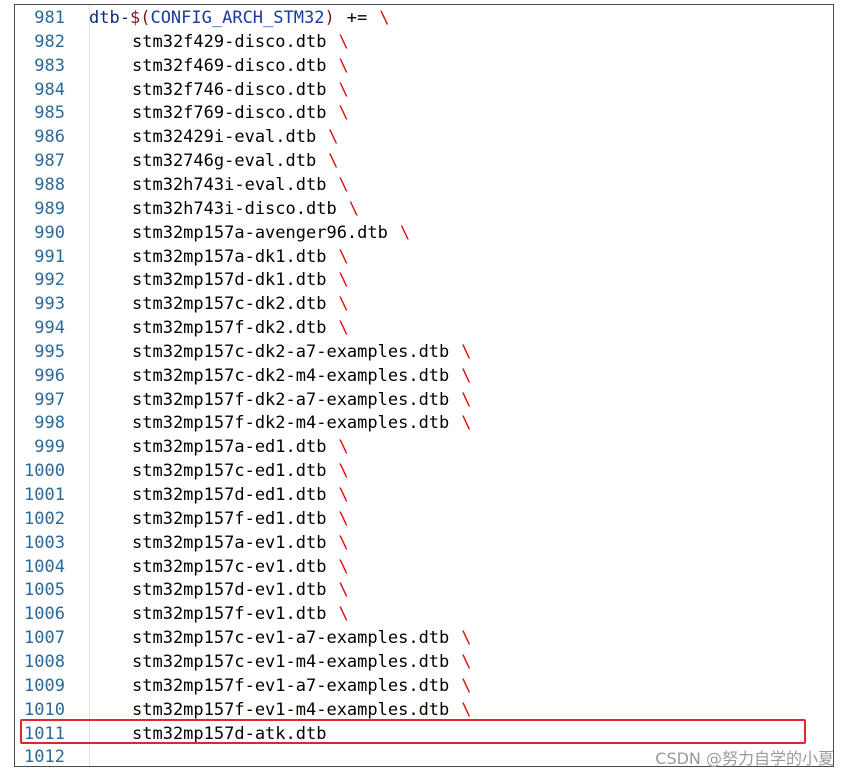 Image resolution: width=848 pixels, height=775 pixels. I want to click on dtb-filename: stm32f429-disco.dtb, so click(229, 41).